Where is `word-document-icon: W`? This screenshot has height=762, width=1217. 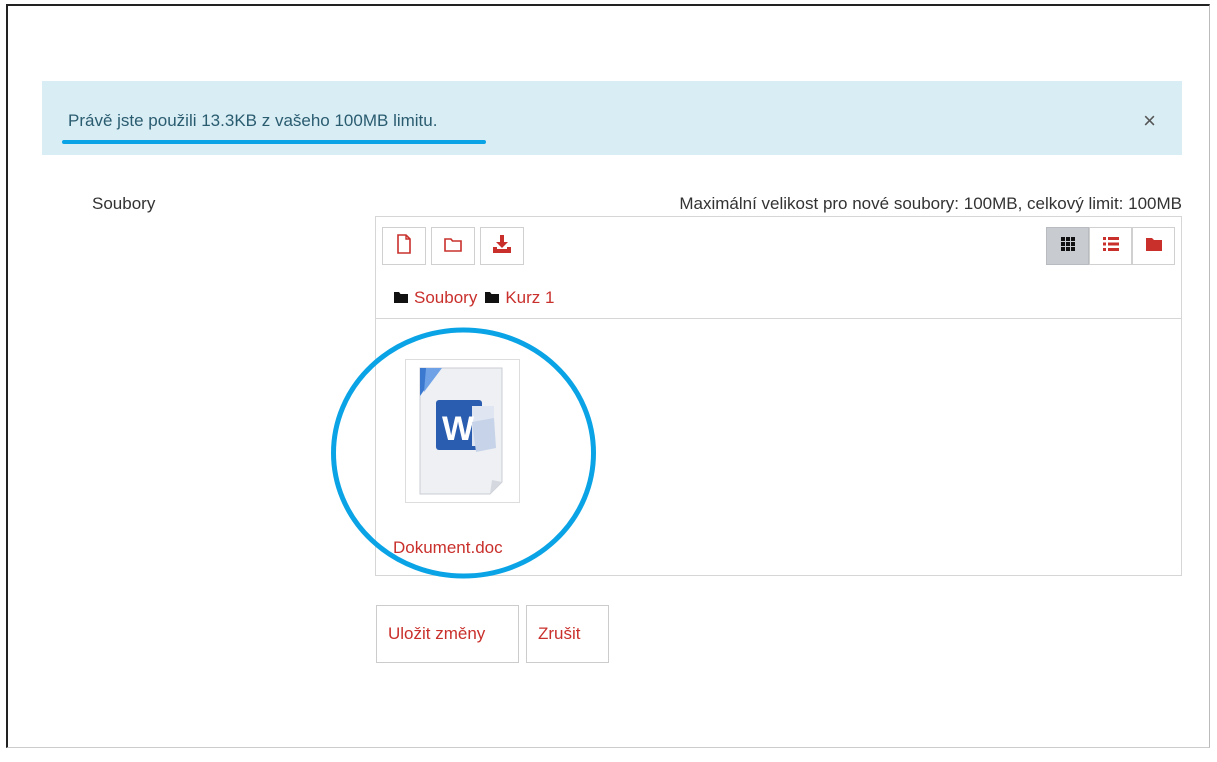 word-document-icon: W is located at coordinates (462, 436).